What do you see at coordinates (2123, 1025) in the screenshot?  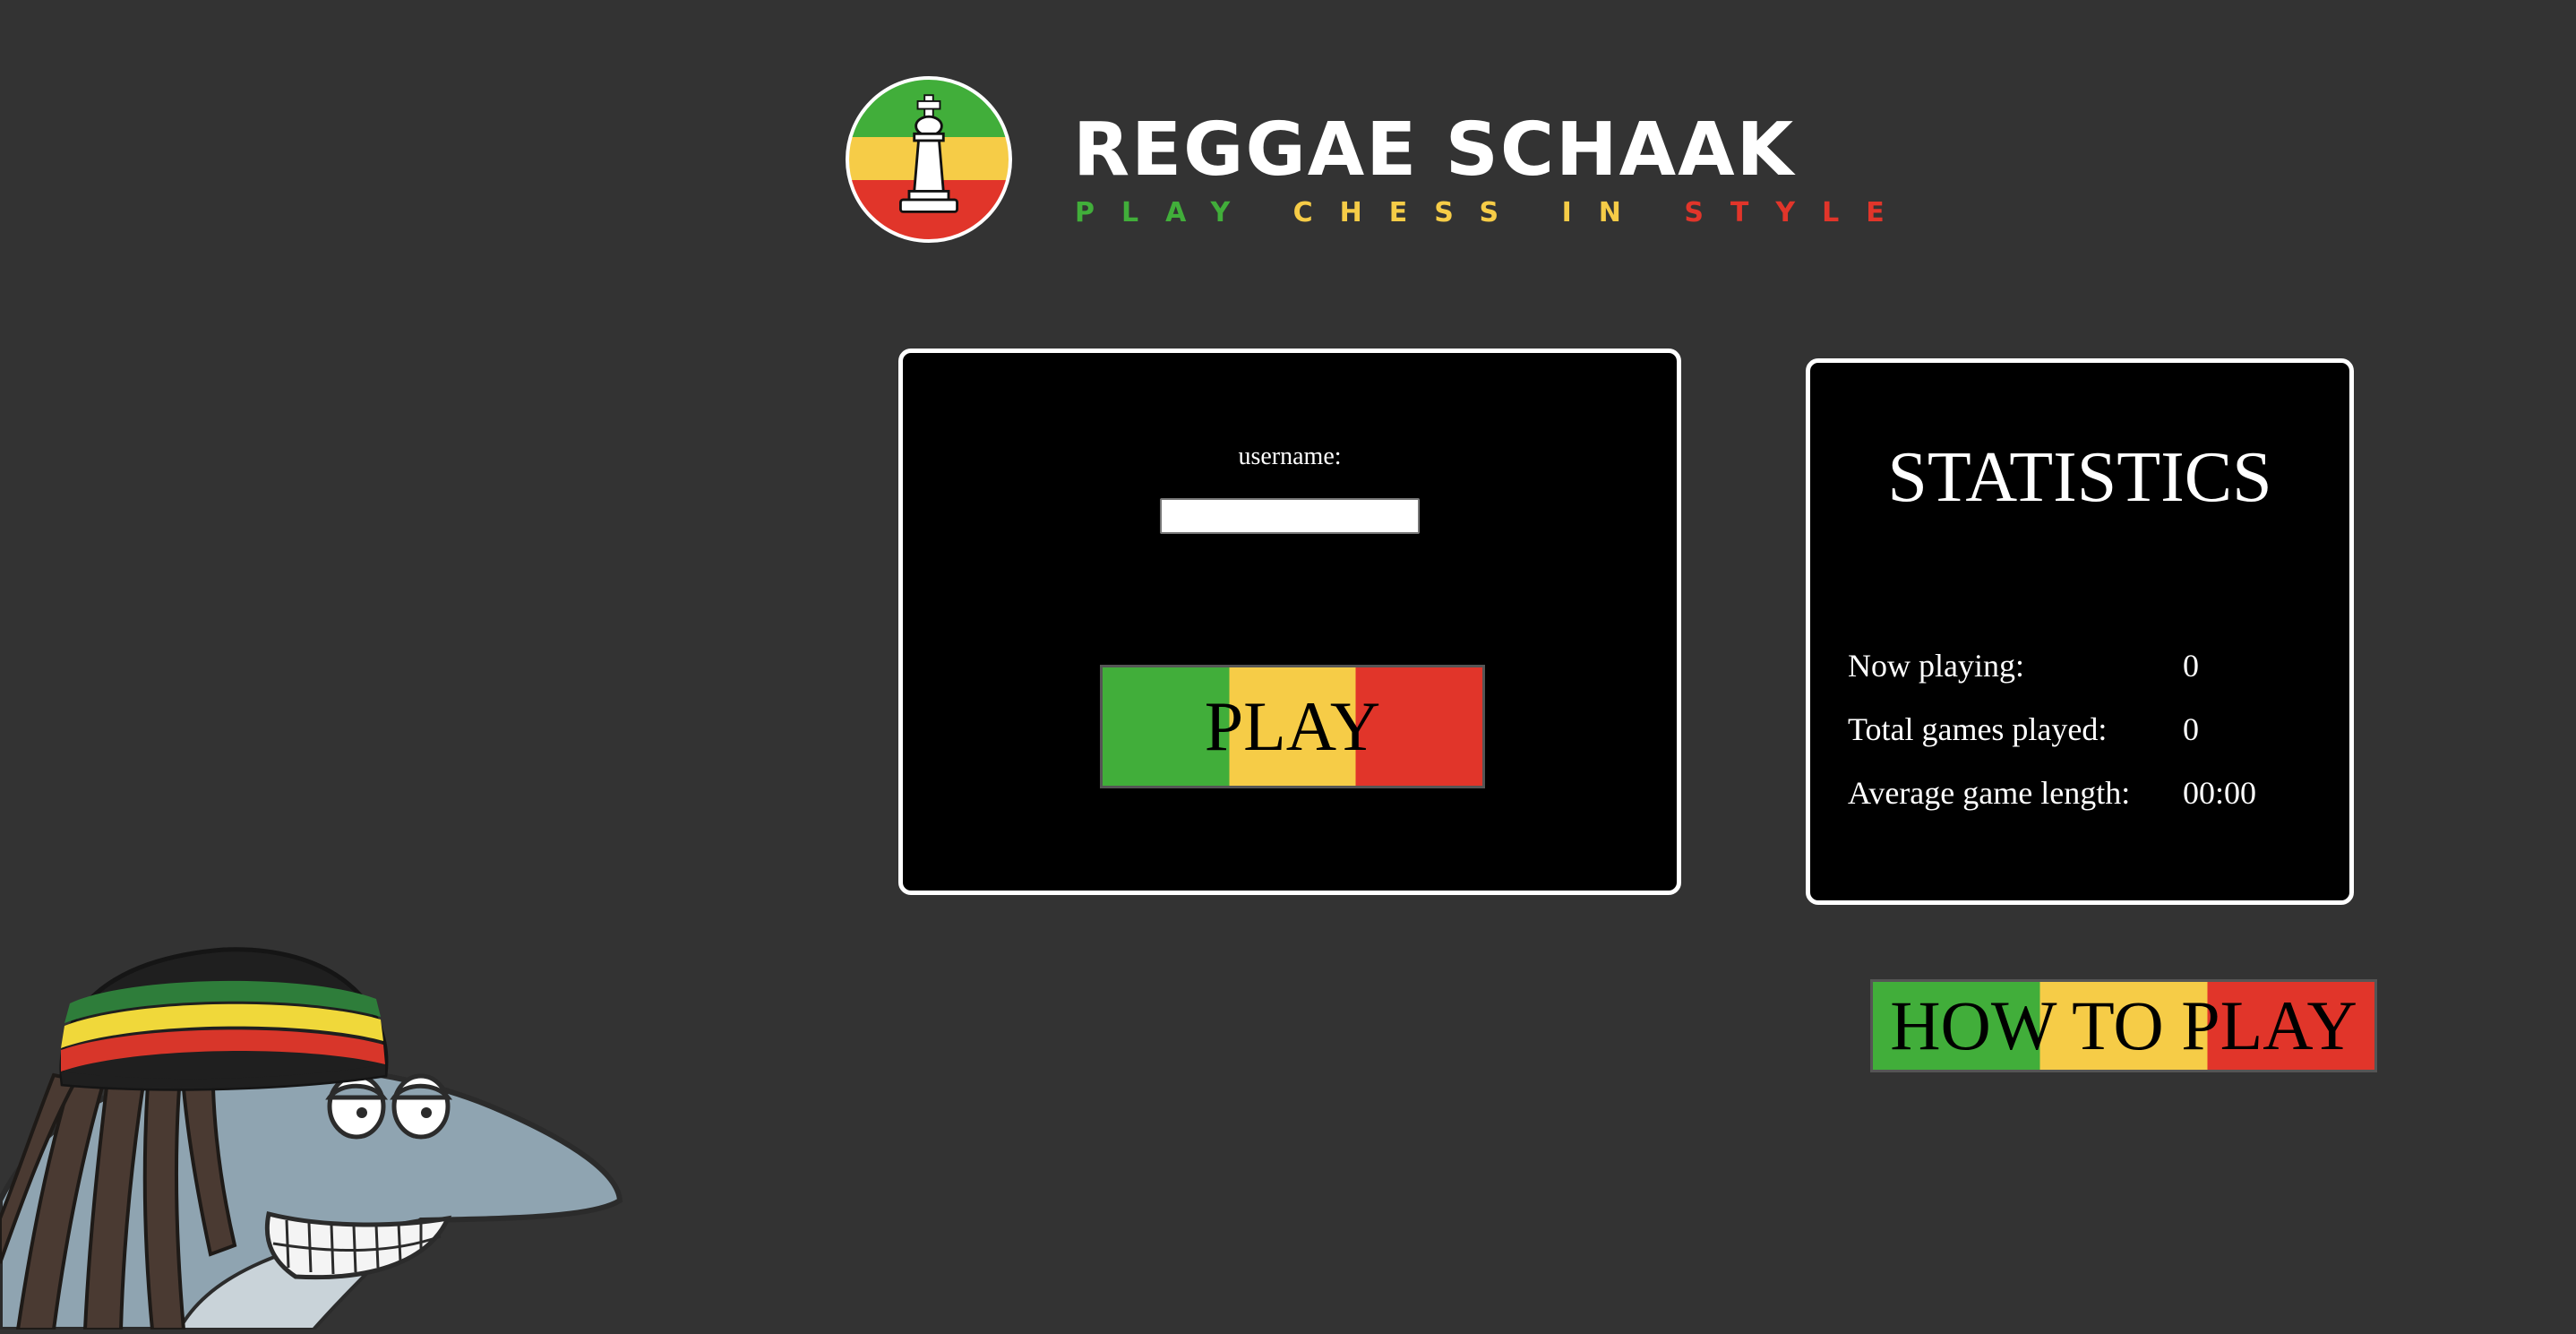 I see `how-to-play-button: HOW TO PLAY` at bounding box center [2123, 1025].